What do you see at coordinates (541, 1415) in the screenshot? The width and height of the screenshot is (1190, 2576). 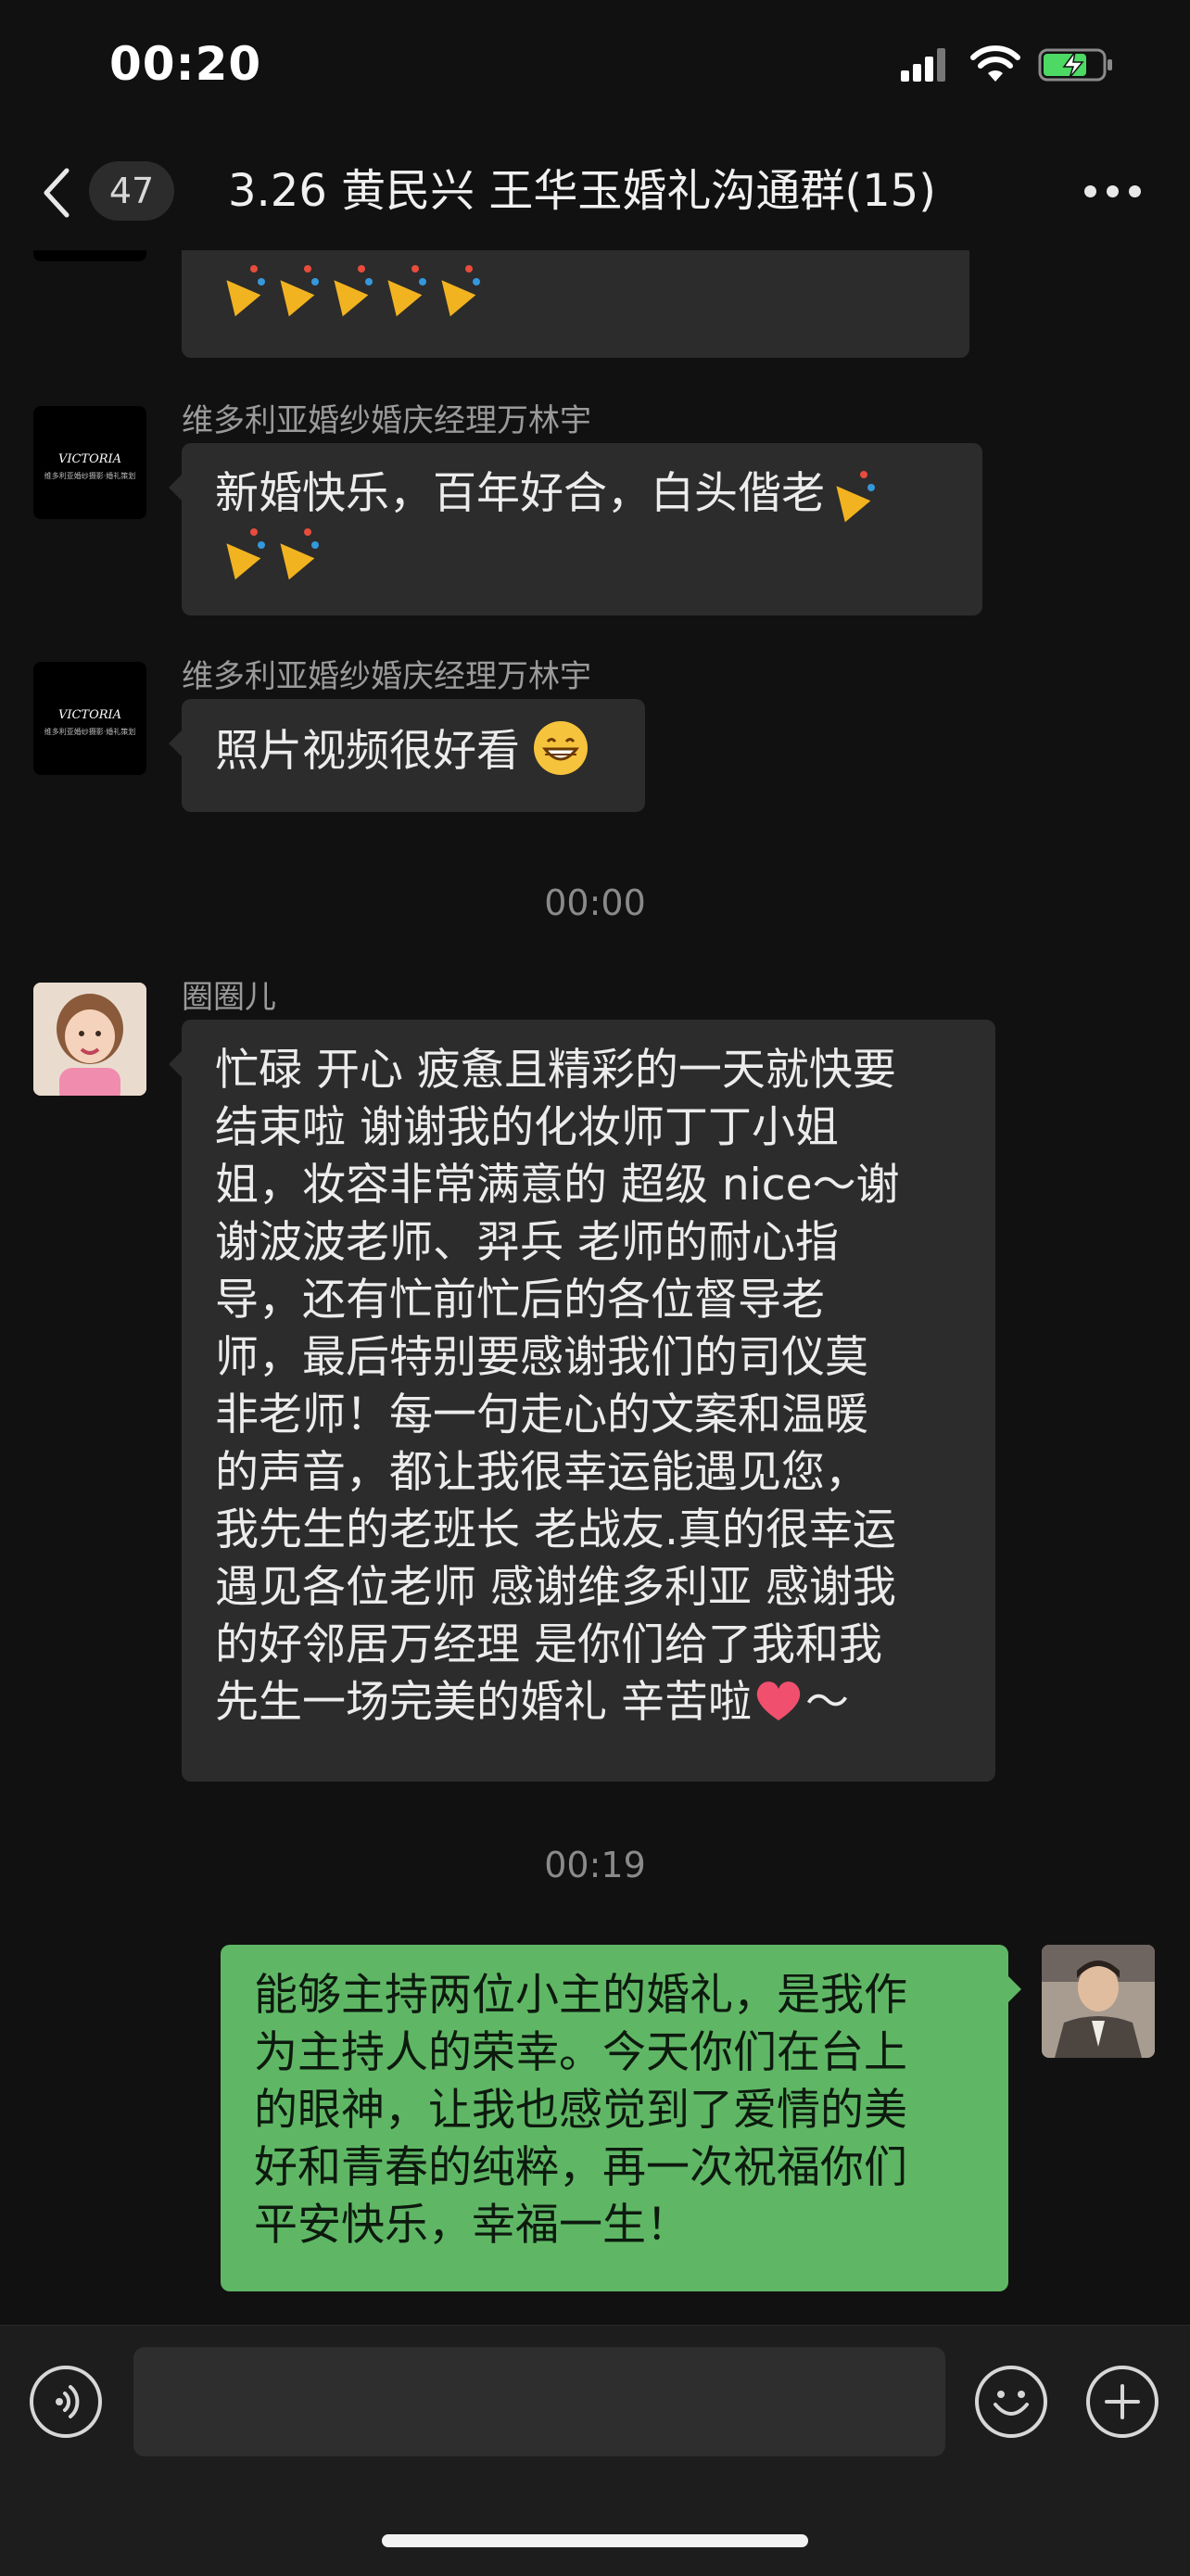 I see `message-line: 非老师！每一句走心的文案和温暖` at bounding box center [541, 1415].